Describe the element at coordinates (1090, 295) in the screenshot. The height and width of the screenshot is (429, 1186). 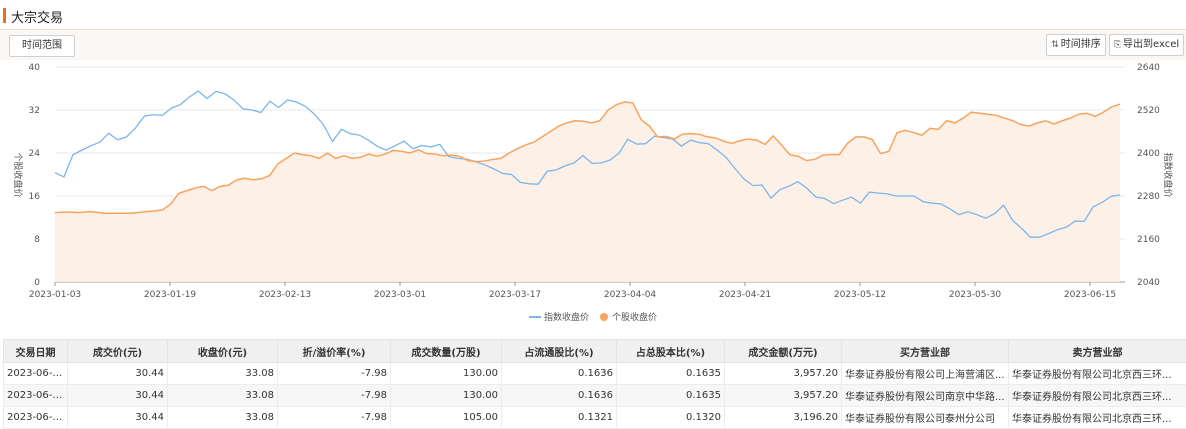
I see `x-tick-label: 2023-06-15` at that location.